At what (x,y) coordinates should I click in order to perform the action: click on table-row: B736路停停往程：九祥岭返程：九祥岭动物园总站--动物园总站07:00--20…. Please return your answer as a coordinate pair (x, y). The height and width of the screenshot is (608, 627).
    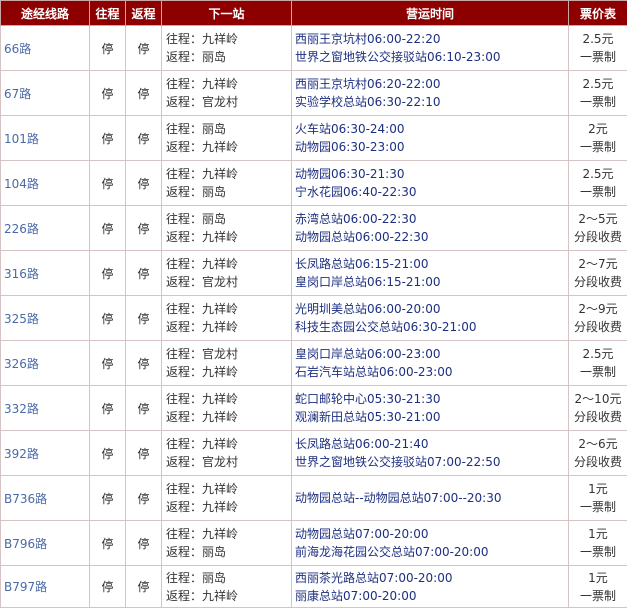
    Looking at the image, I should click on (314, 498).